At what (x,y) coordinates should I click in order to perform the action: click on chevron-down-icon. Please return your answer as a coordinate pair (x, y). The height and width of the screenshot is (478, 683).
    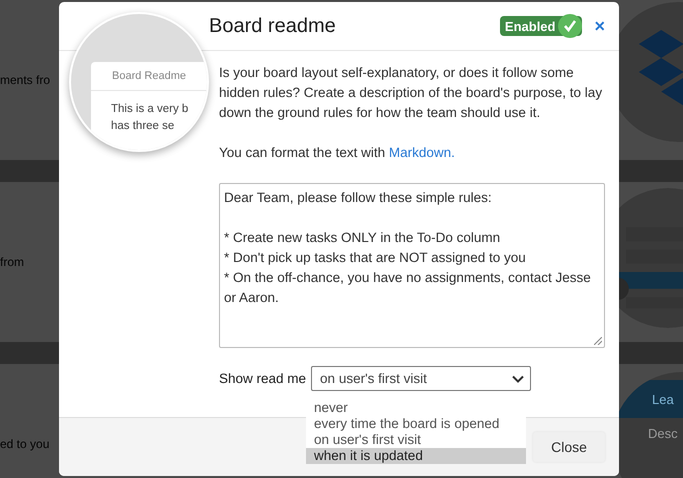
    Looking at the image, I should click on (518, 378).